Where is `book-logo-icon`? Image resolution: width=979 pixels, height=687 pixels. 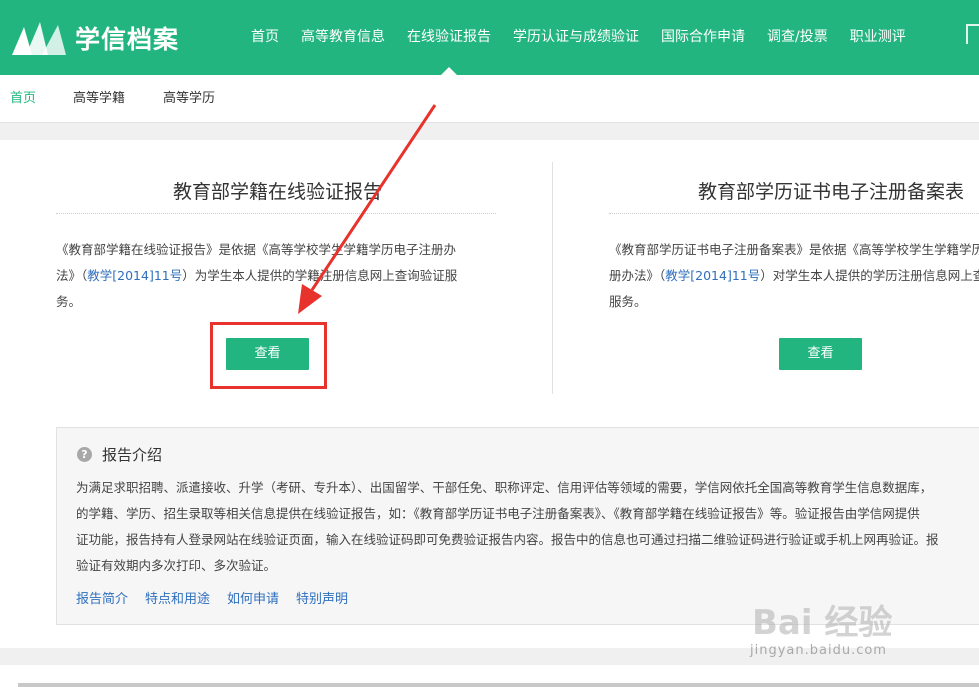 book-logo-icon is located at coordinates (39, 38).